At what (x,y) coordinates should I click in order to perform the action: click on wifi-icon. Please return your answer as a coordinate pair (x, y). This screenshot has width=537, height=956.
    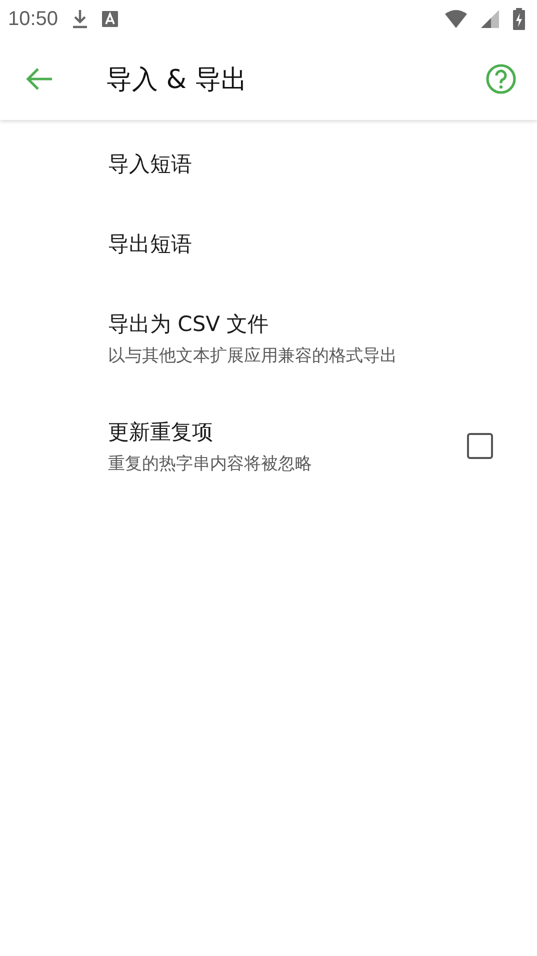
    Looking at the image, I should click on (456, 19).